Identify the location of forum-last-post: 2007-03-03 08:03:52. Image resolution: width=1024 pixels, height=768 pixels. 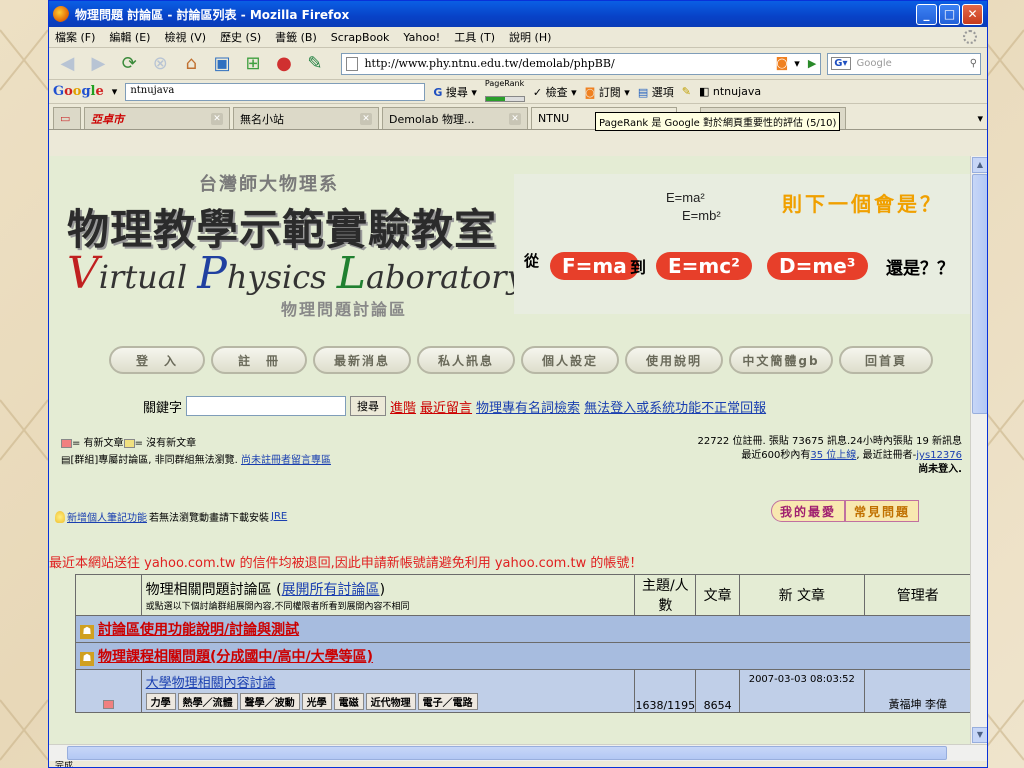
(802, 691).